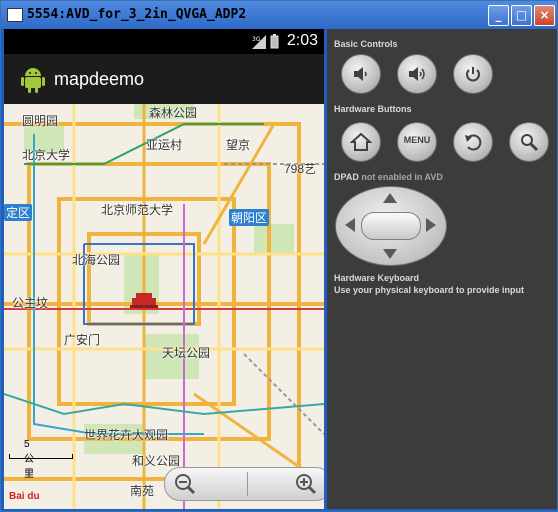 The height and width of the screenshot is (512, 558). Describe the element at coordinates (249, 217) in the screenshot. I see `district-label: 朝阳区` at that location.